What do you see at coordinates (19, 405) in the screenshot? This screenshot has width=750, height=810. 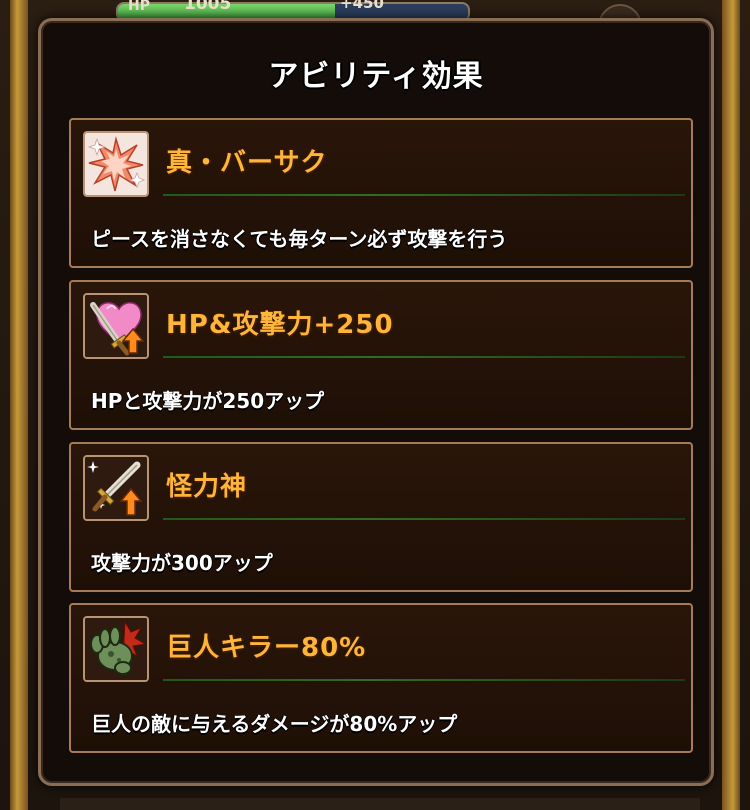 I see `background-frame-left` at bounding box center [19, 405].